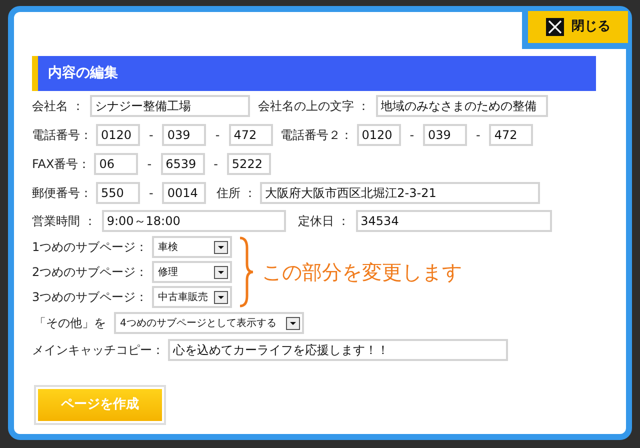  I want to click on field-label: 電話番号２：, so click(316, 135).